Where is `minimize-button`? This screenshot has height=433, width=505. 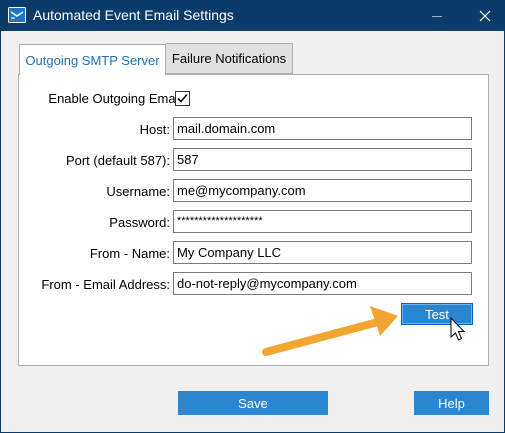 minimize-button is located at coordinates (437, 15).